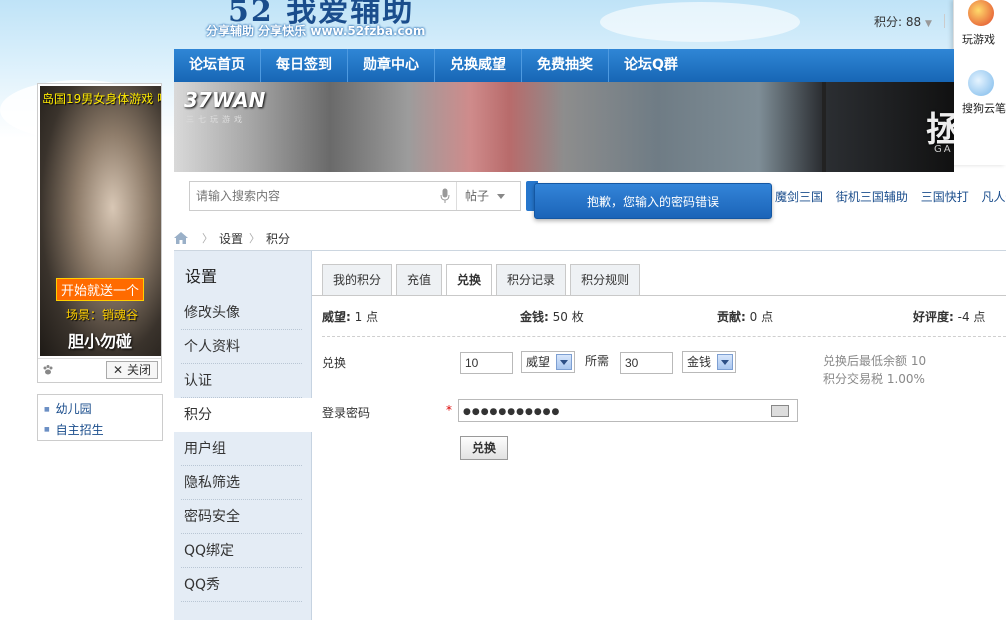 This screenshot has width=1006, height=620. What do you see at coordinates (605, 279) in the screenshot?
I see `tab-points-rules: 积分规则` at bounding box center [605, 279].